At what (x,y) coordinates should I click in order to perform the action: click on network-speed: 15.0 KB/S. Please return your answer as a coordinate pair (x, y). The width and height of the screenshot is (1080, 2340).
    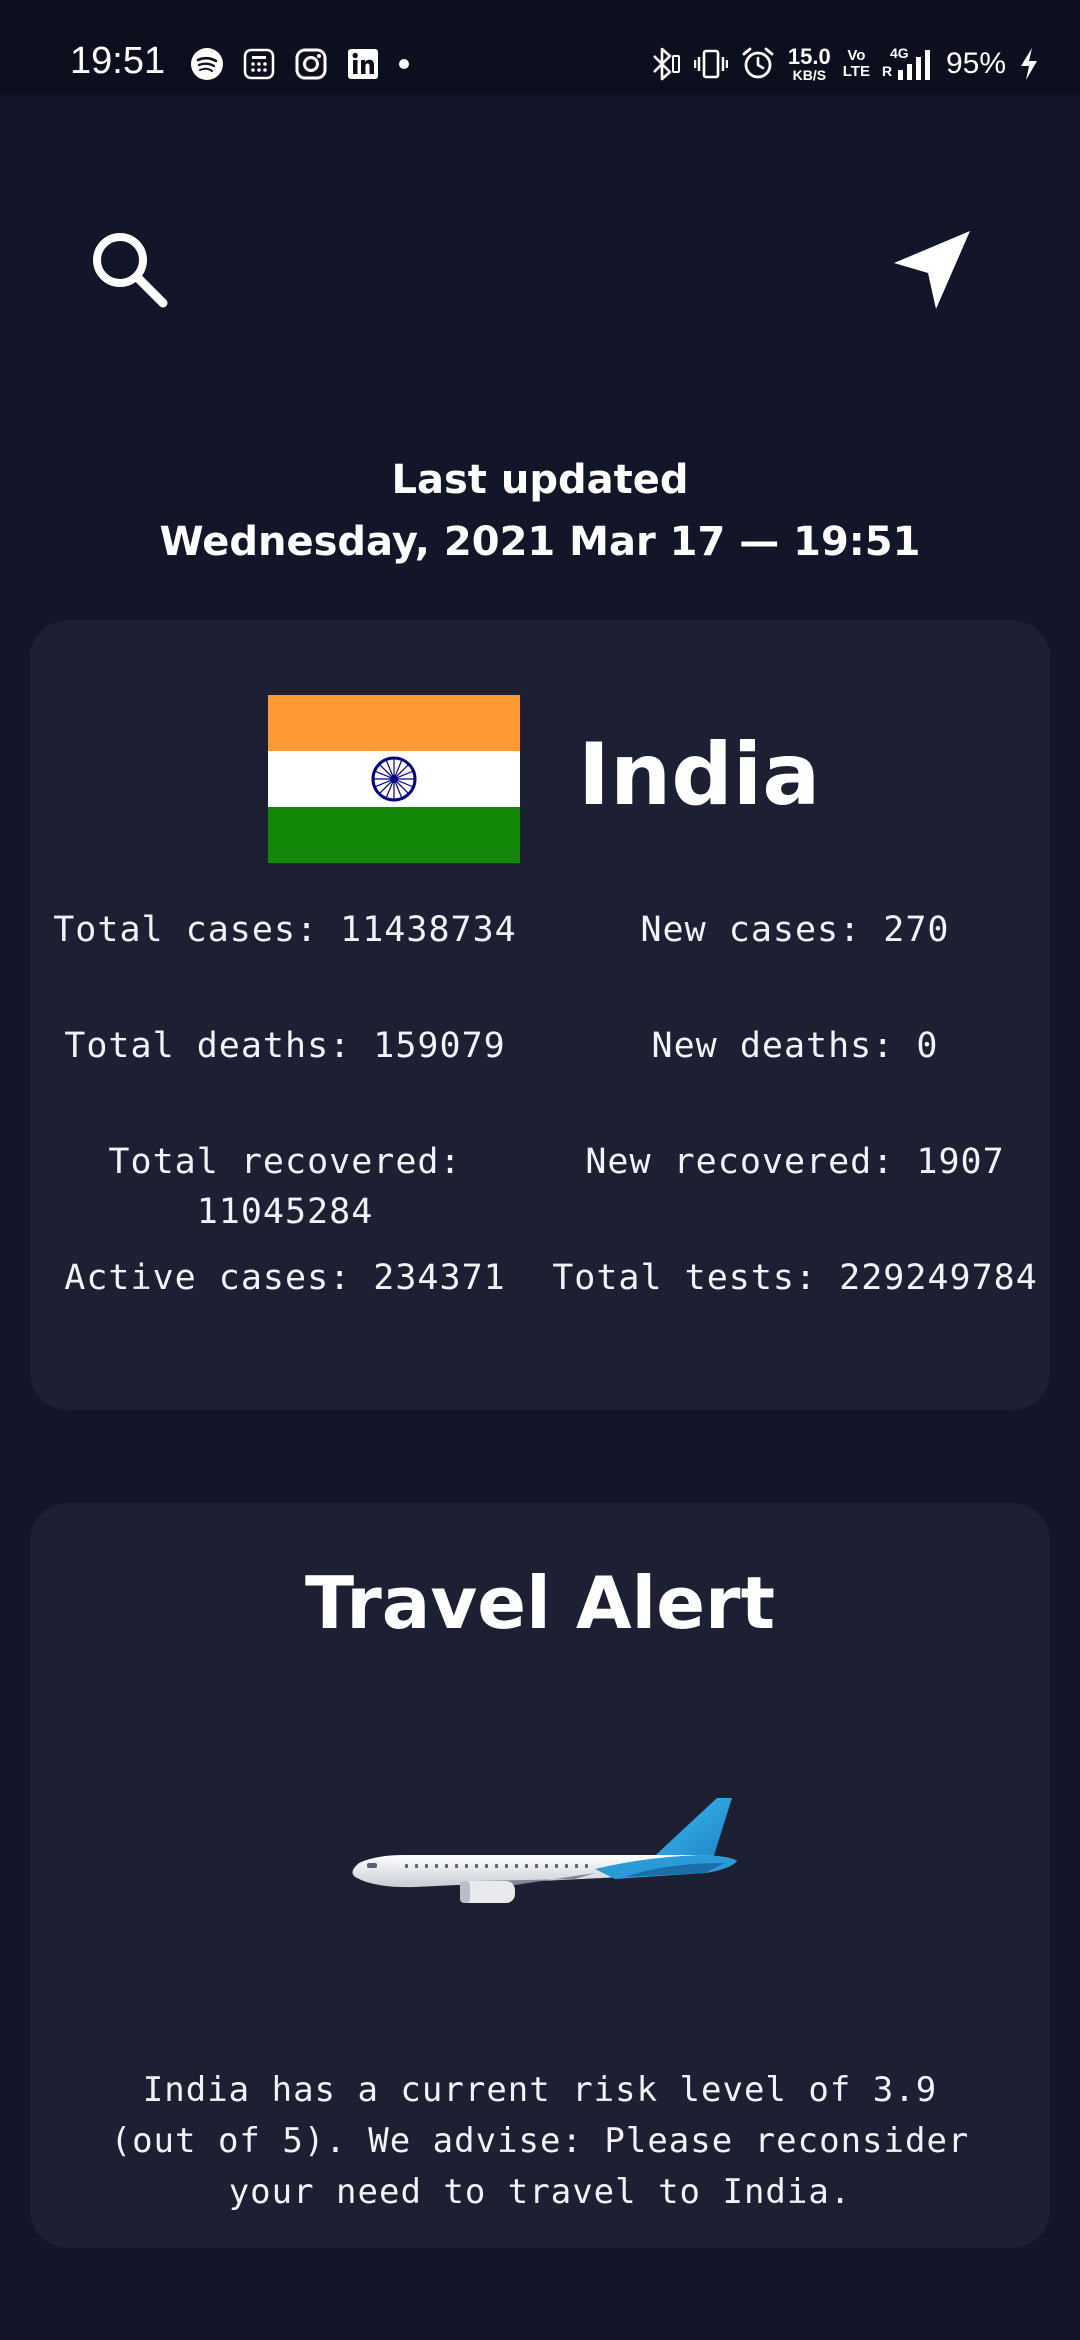
    Looking at the image, I should click on (809, 63).